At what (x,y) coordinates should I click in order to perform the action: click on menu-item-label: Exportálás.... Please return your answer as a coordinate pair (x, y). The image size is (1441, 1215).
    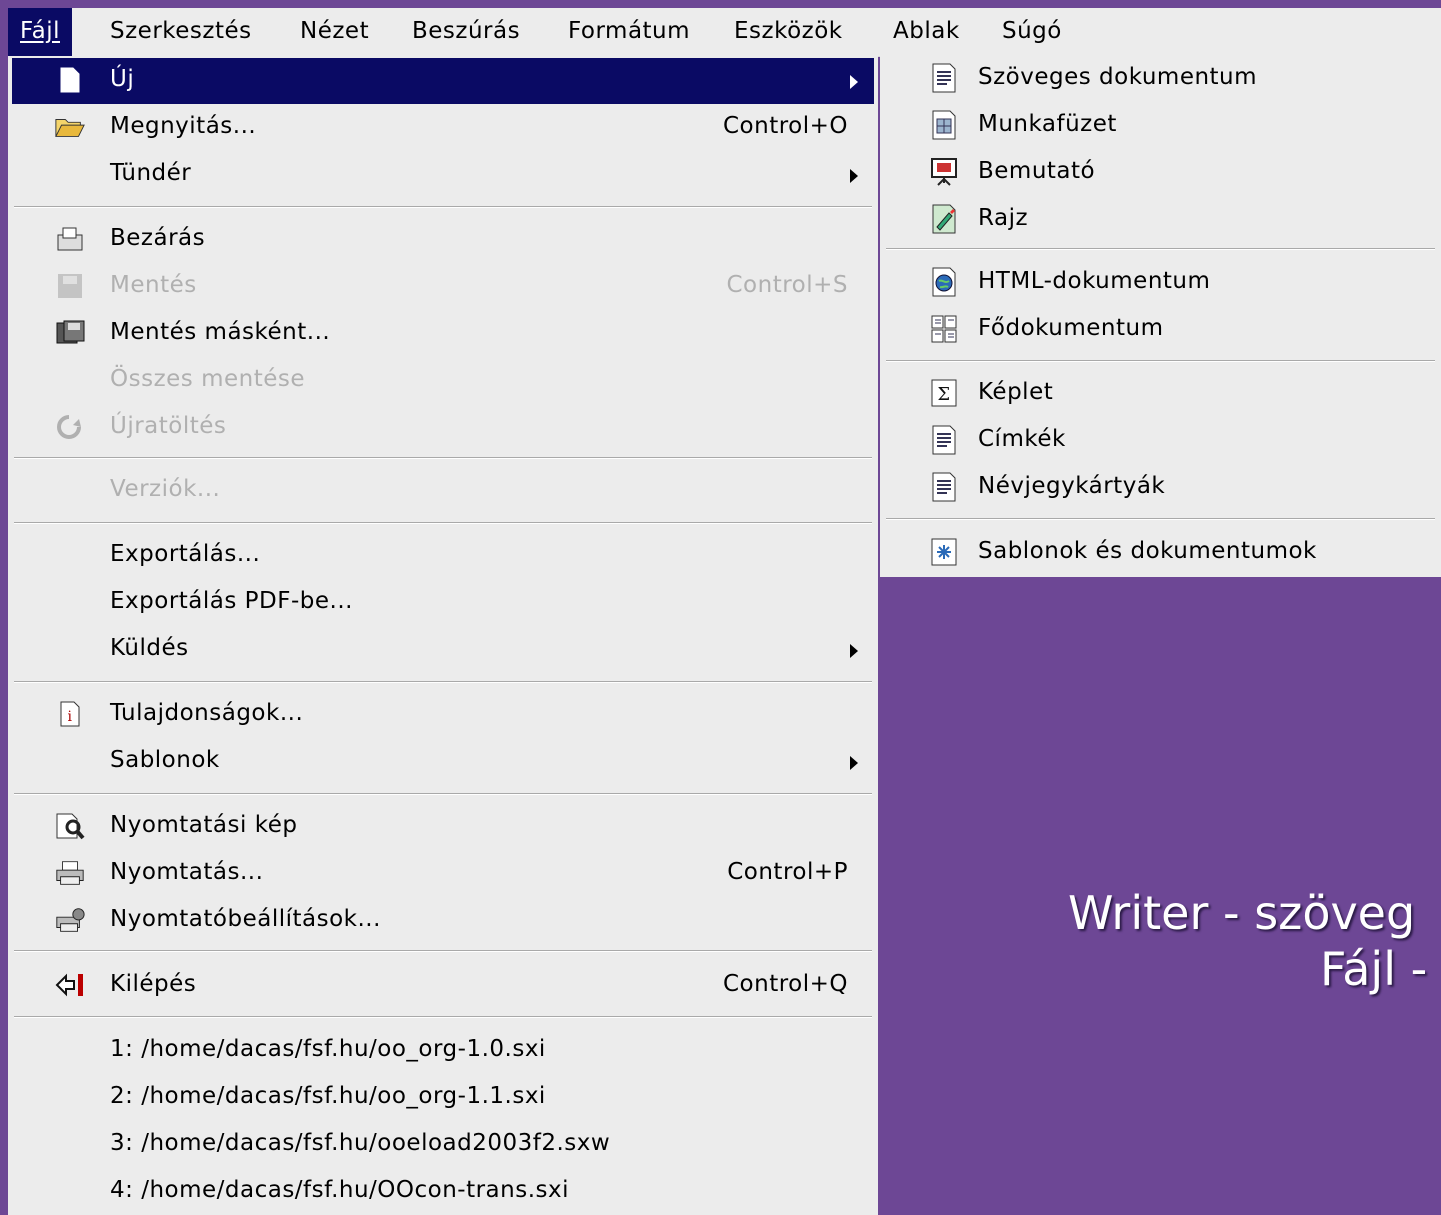
    Looking at the image, I should click on (185, 554).